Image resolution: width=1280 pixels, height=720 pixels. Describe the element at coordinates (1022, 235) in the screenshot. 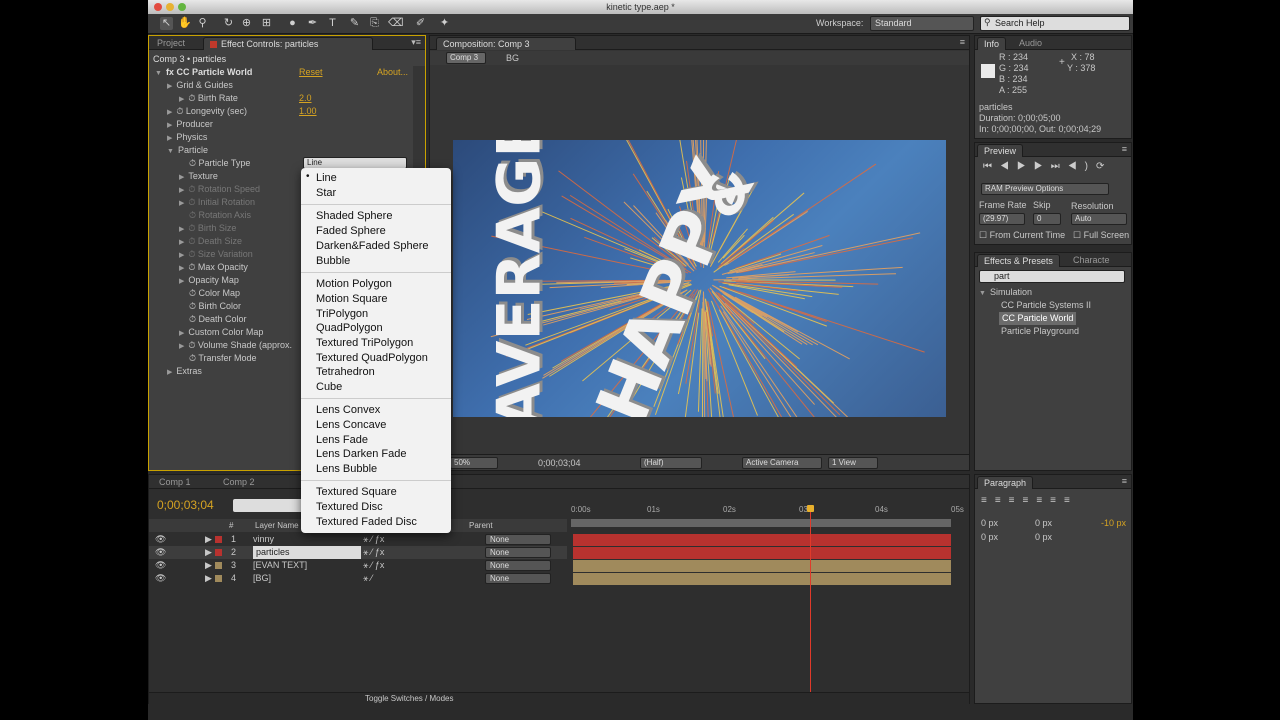

I see `from-current-checkbox: ☐ From Current Time` at that location.